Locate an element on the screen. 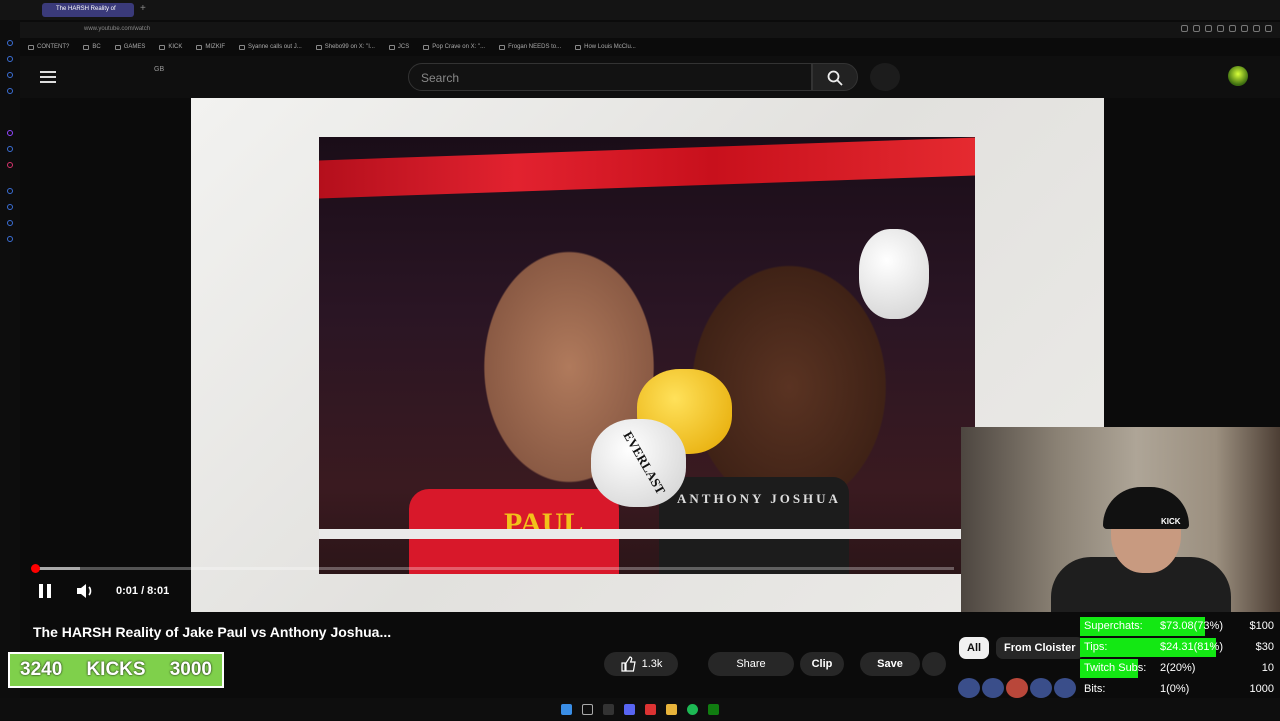  active-tab: The HARSH Reality of is located at coordinates (88, 10).